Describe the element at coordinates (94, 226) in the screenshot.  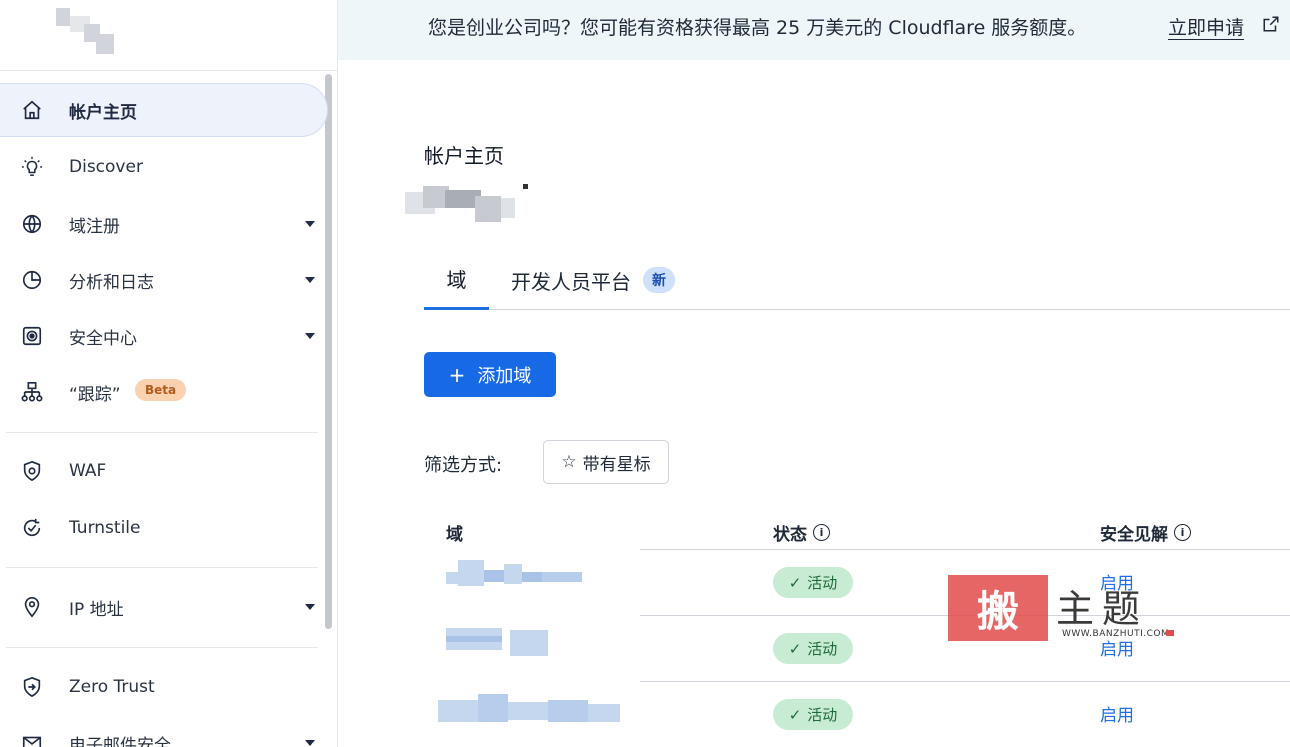
I see `sidebar-item-label: 域注册` at that location.